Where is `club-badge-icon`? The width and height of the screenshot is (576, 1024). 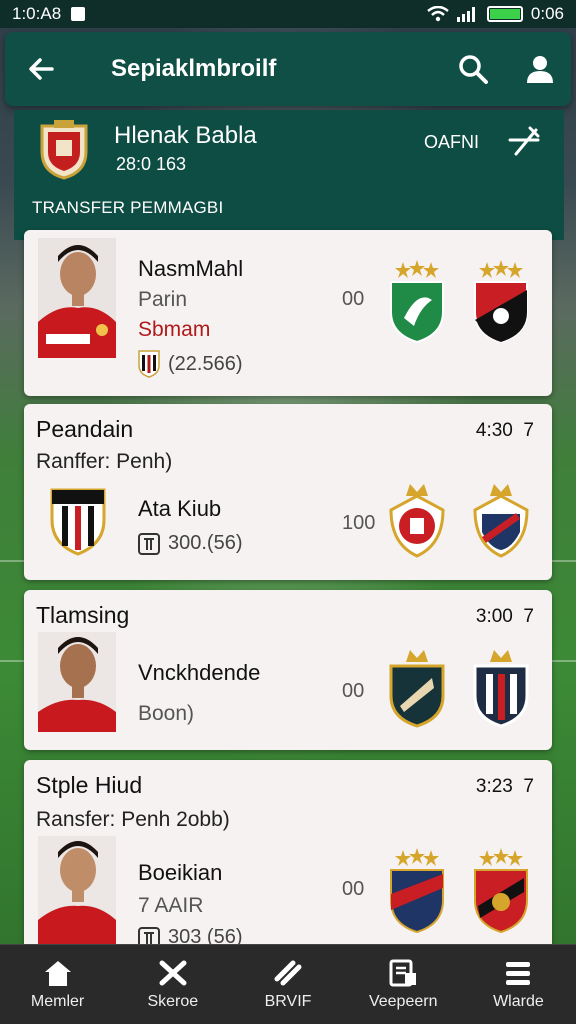 club-badge-icon is located at coordinates (149, 364).